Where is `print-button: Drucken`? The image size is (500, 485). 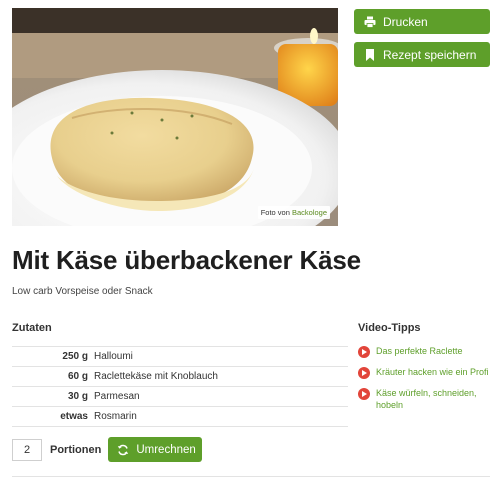 print-button: Drucken is located at coordinates (422, 21).